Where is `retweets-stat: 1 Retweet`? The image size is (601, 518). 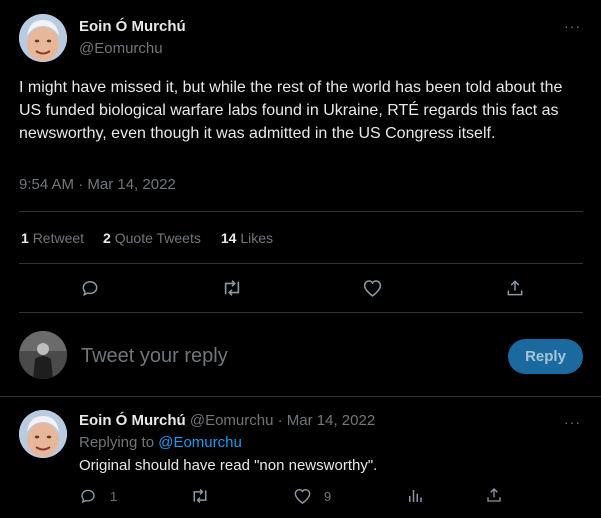
retweets-stat: 1 Retweet is located at coordinates (52, 238).